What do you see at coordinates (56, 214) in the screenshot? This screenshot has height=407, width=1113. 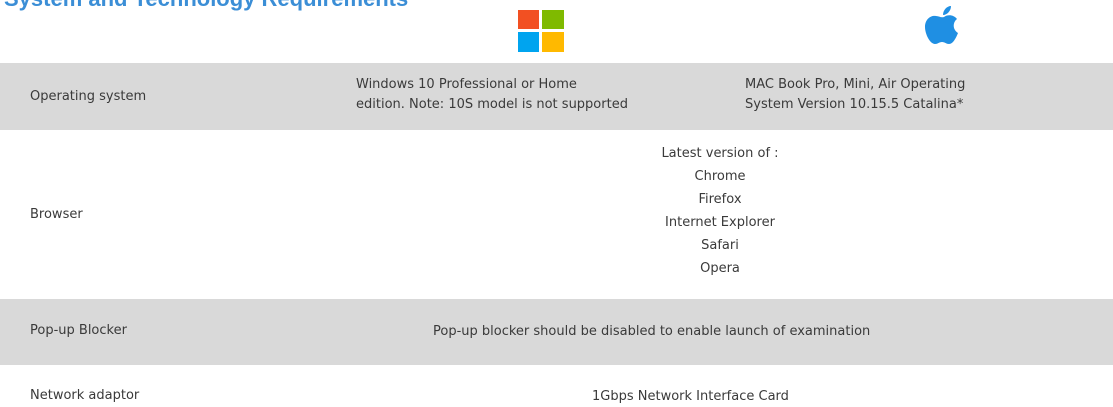 I see `browser-label: Browser` at bounding box center [56, 214].